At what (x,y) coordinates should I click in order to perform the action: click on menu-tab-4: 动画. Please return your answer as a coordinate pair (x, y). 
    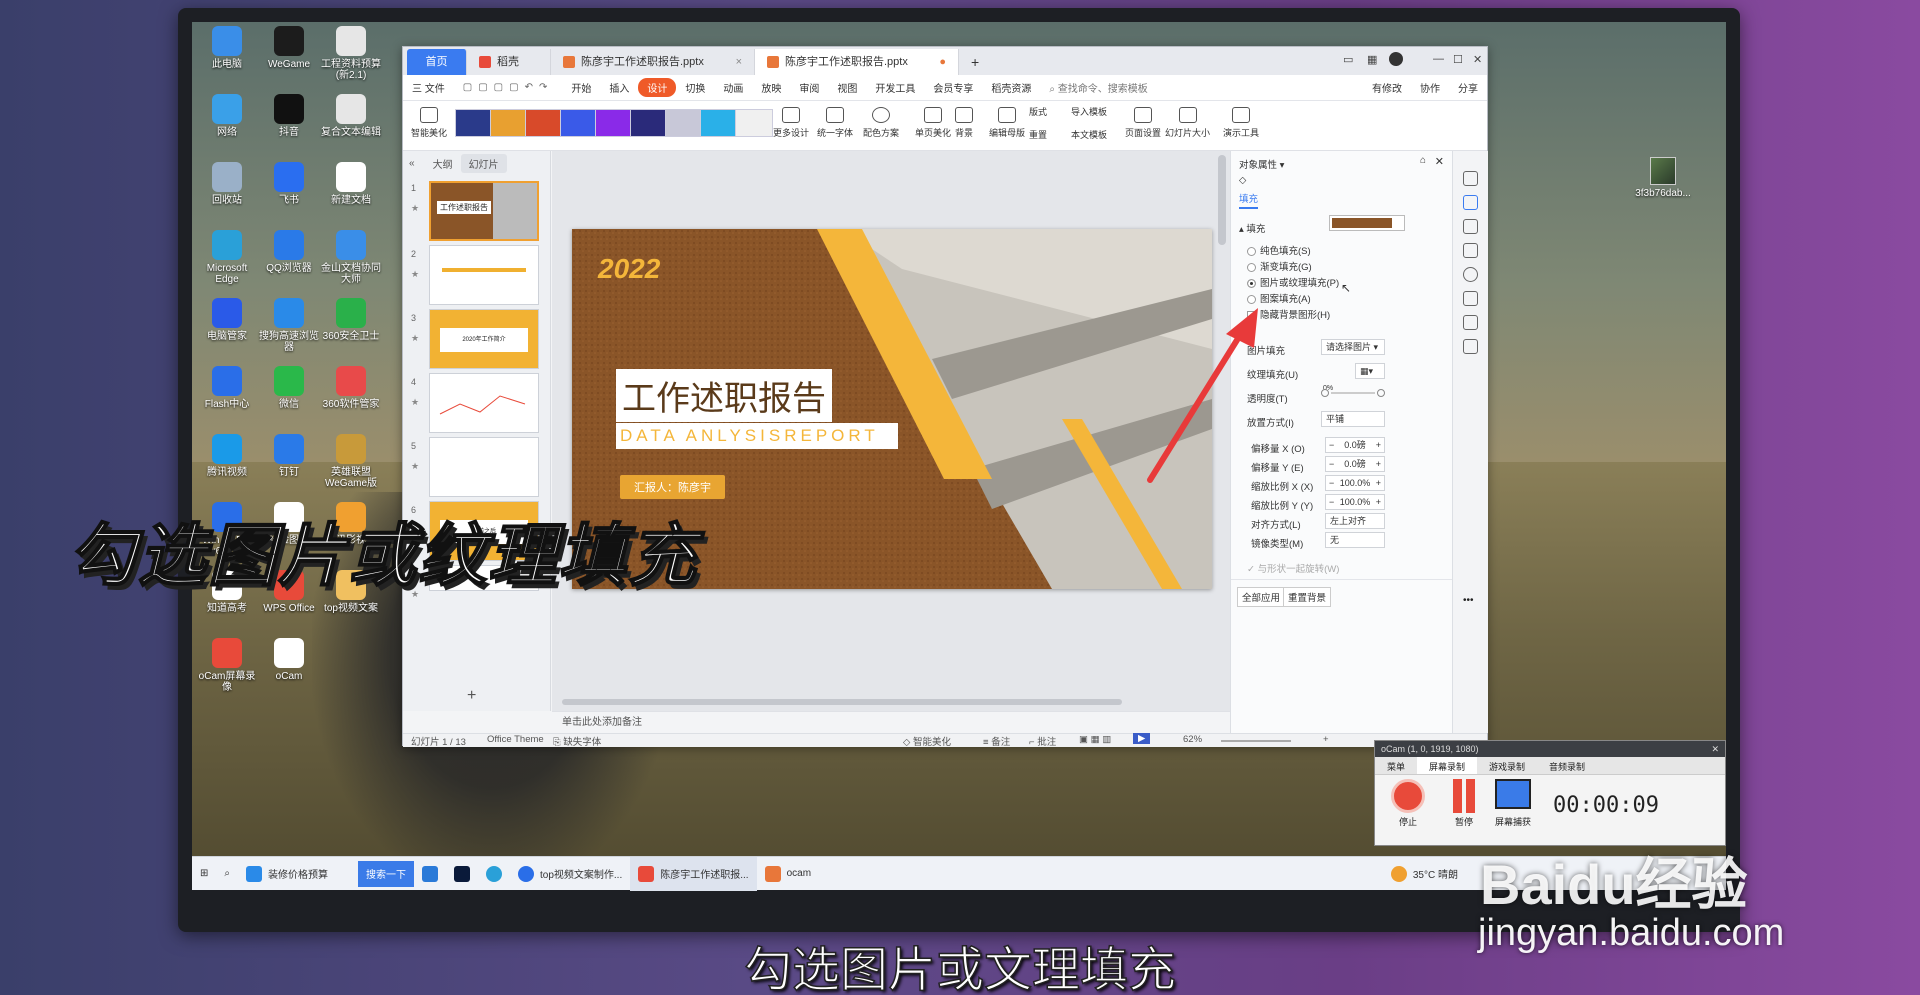
    Looking at the image, I should click on (733, 87).